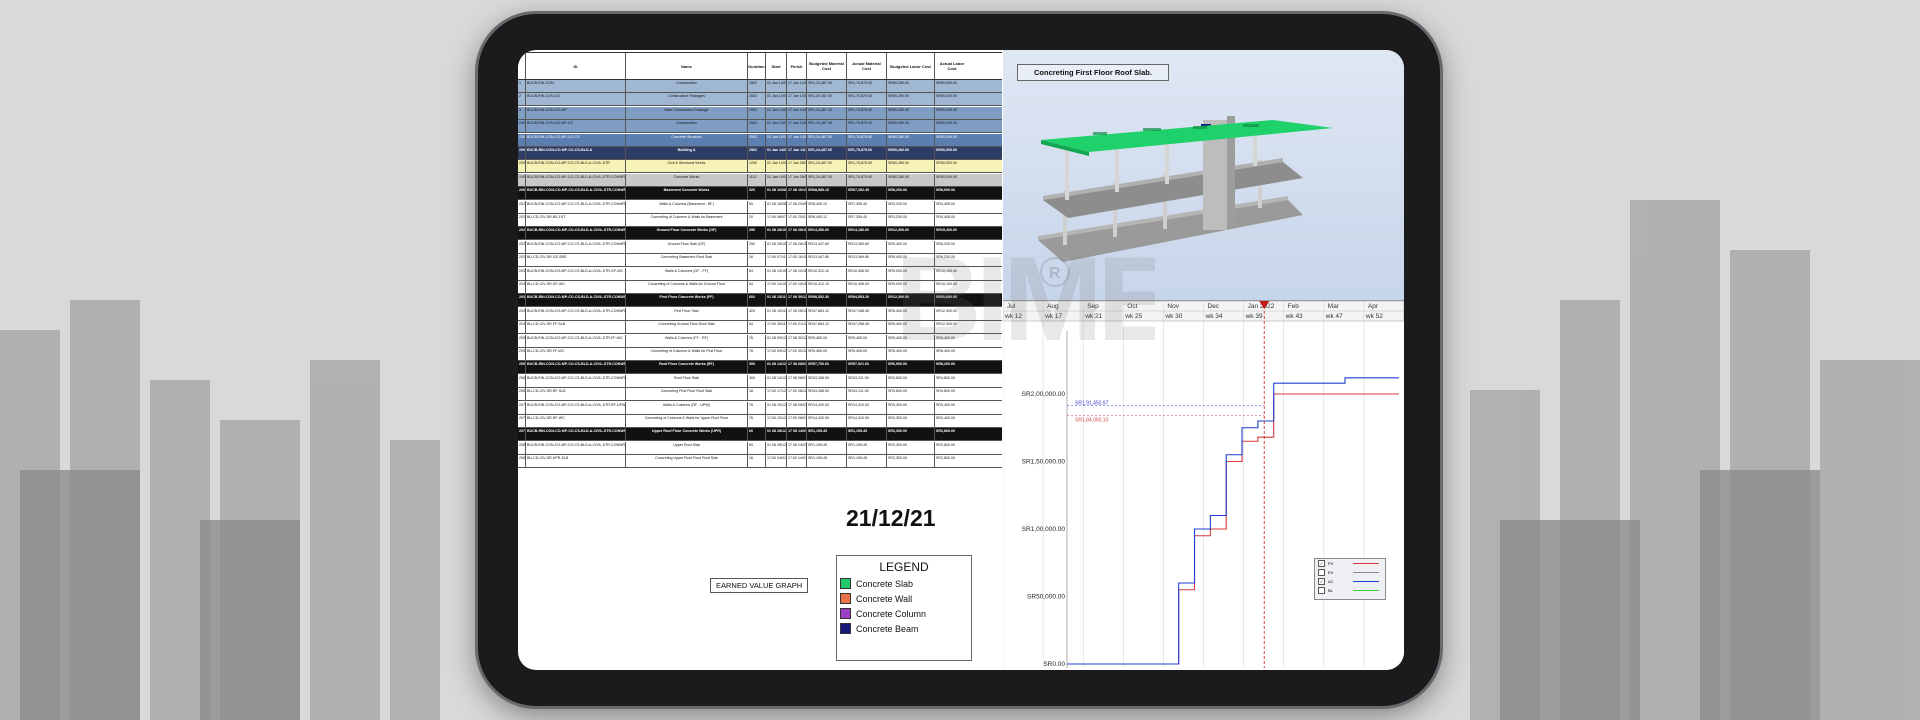 The height and width of the screenshot is (720, 1920). What do you see at coordinates (687, 300) in the screenshot?
I see `table-cell-name: First Floor Concrete Works (FF)` at bounding box center [687, 300].